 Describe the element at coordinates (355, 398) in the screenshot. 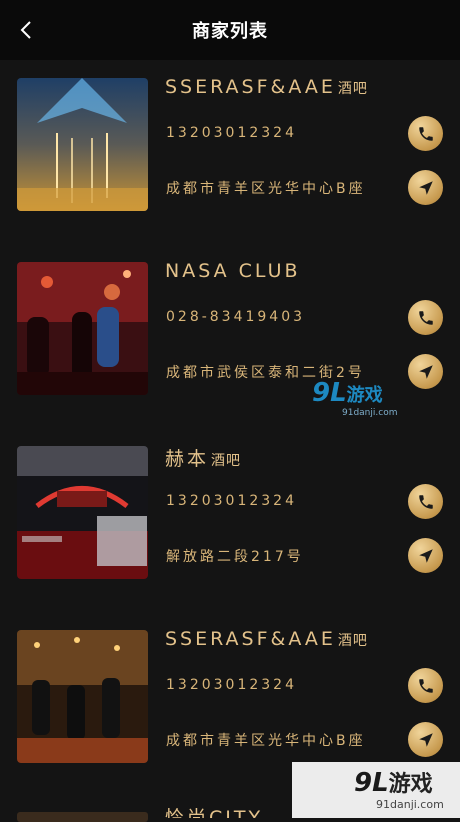

I see `watermark: 9L游戏 91danji.com` at that location.